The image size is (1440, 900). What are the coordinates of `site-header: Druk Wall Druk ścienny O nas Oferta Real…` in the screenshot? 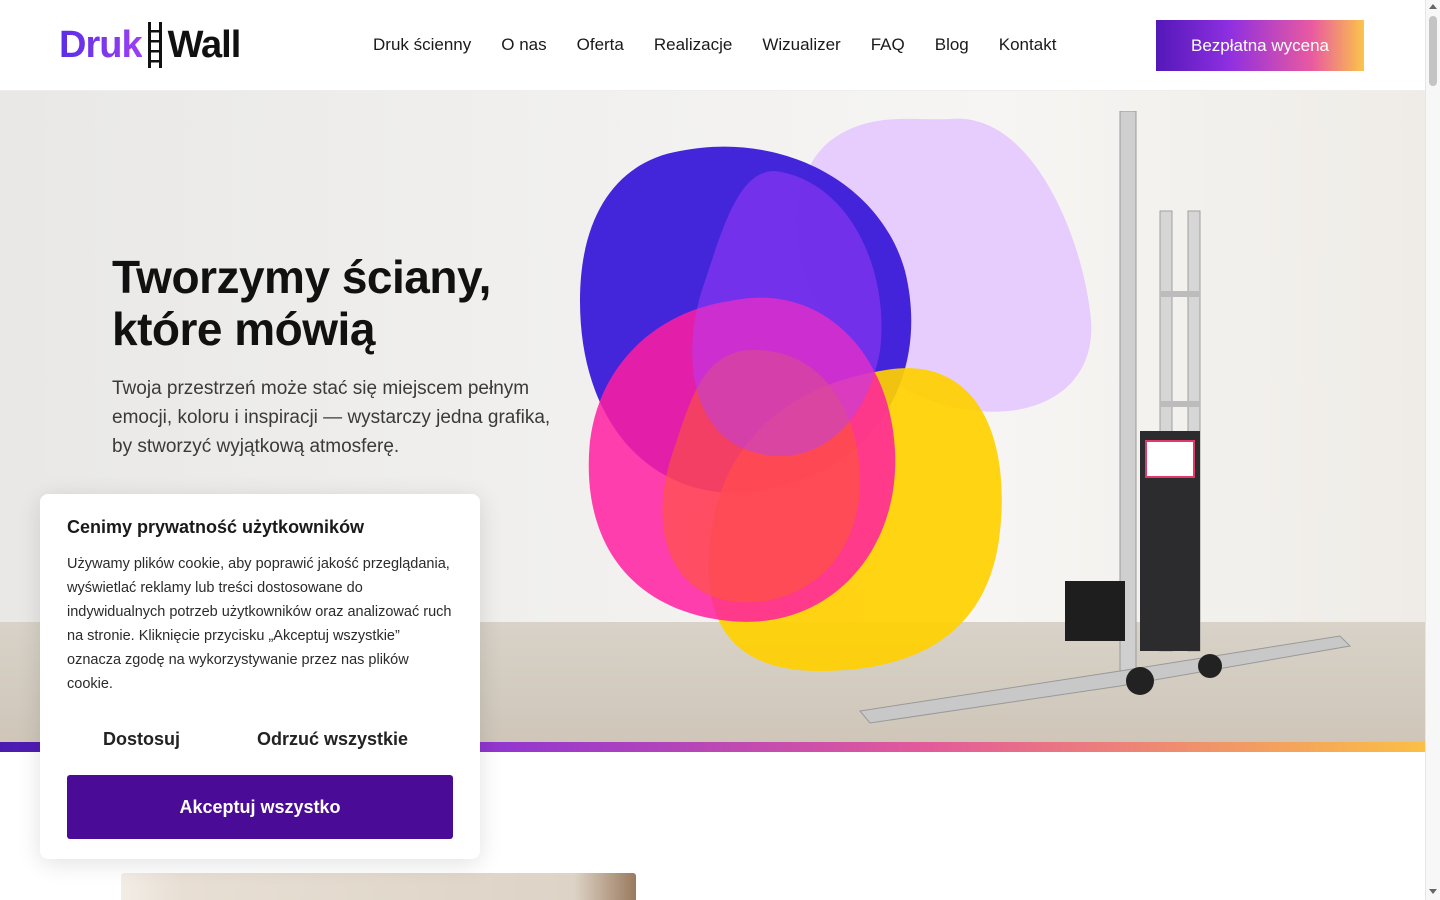 It's located at (712, 45).